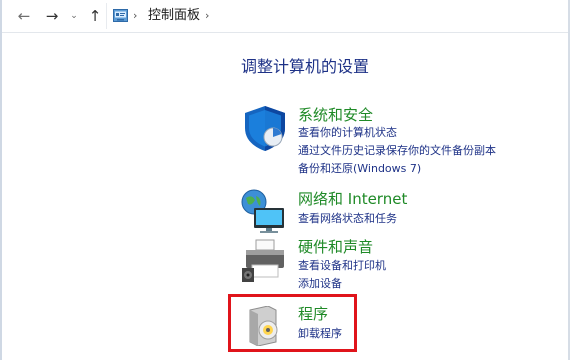 The image size is (570, 360). I want to click on chevron-down-icon: ⌄, so click(74, 16).